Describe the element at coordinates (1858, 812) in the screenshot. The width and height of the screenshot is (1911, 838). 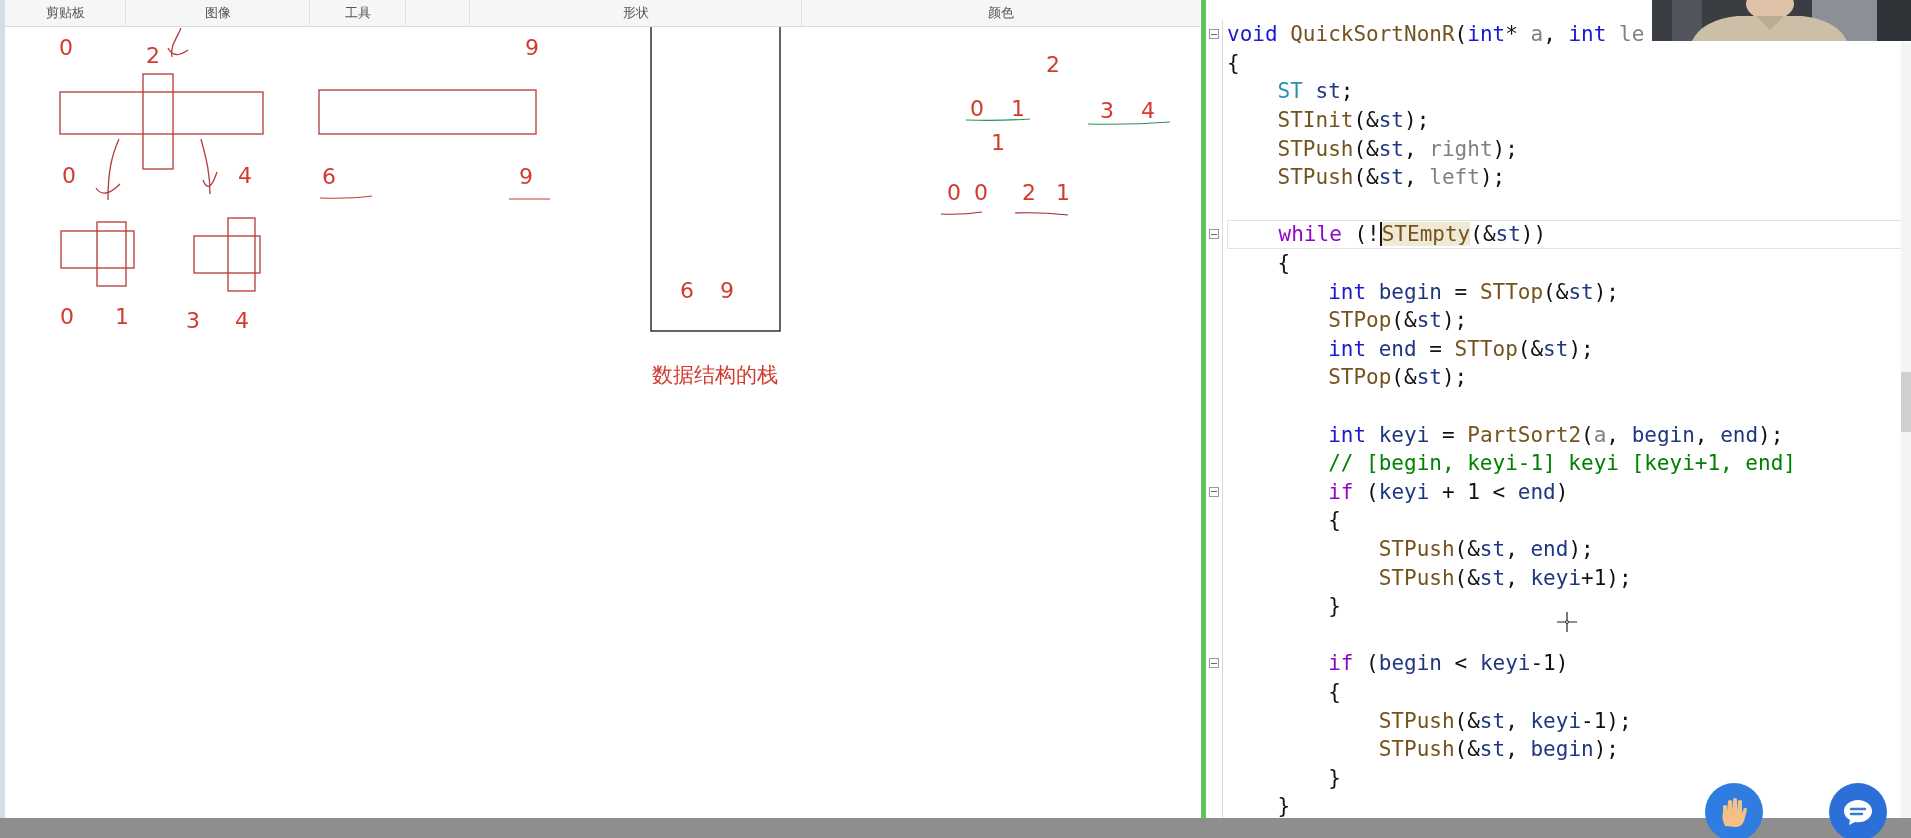
I see `chat-bubble-icon` at that location.